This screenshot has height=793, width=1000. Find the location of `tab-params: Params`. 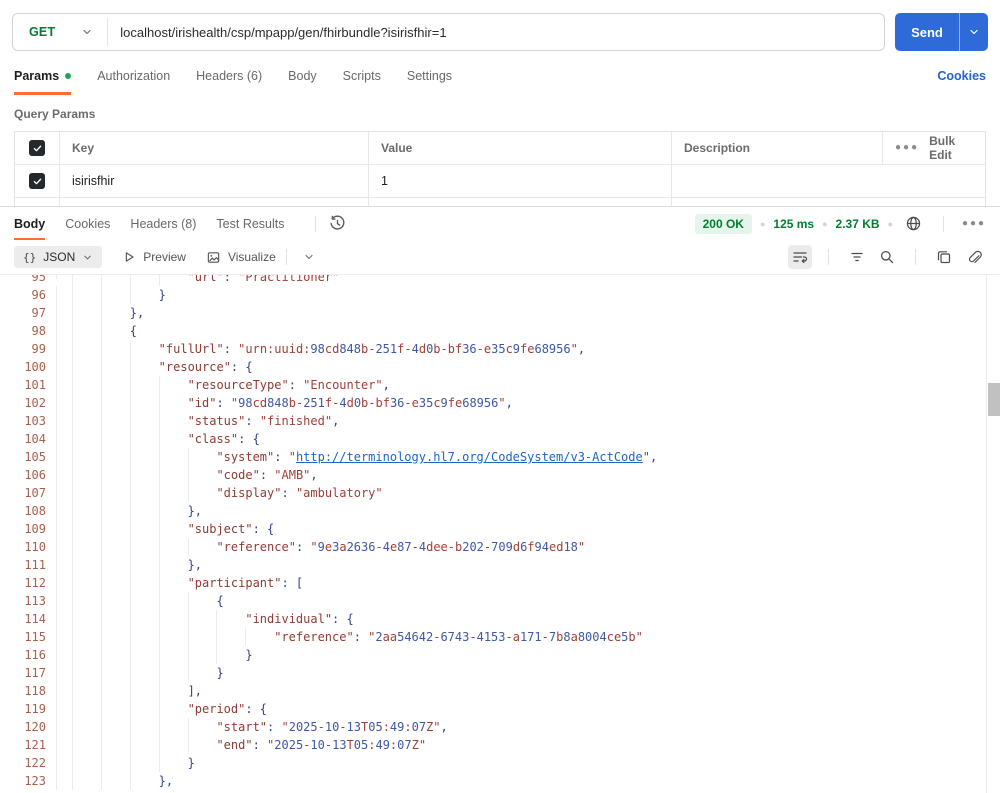

tab-params: Params is located at coordinates (43, 73).